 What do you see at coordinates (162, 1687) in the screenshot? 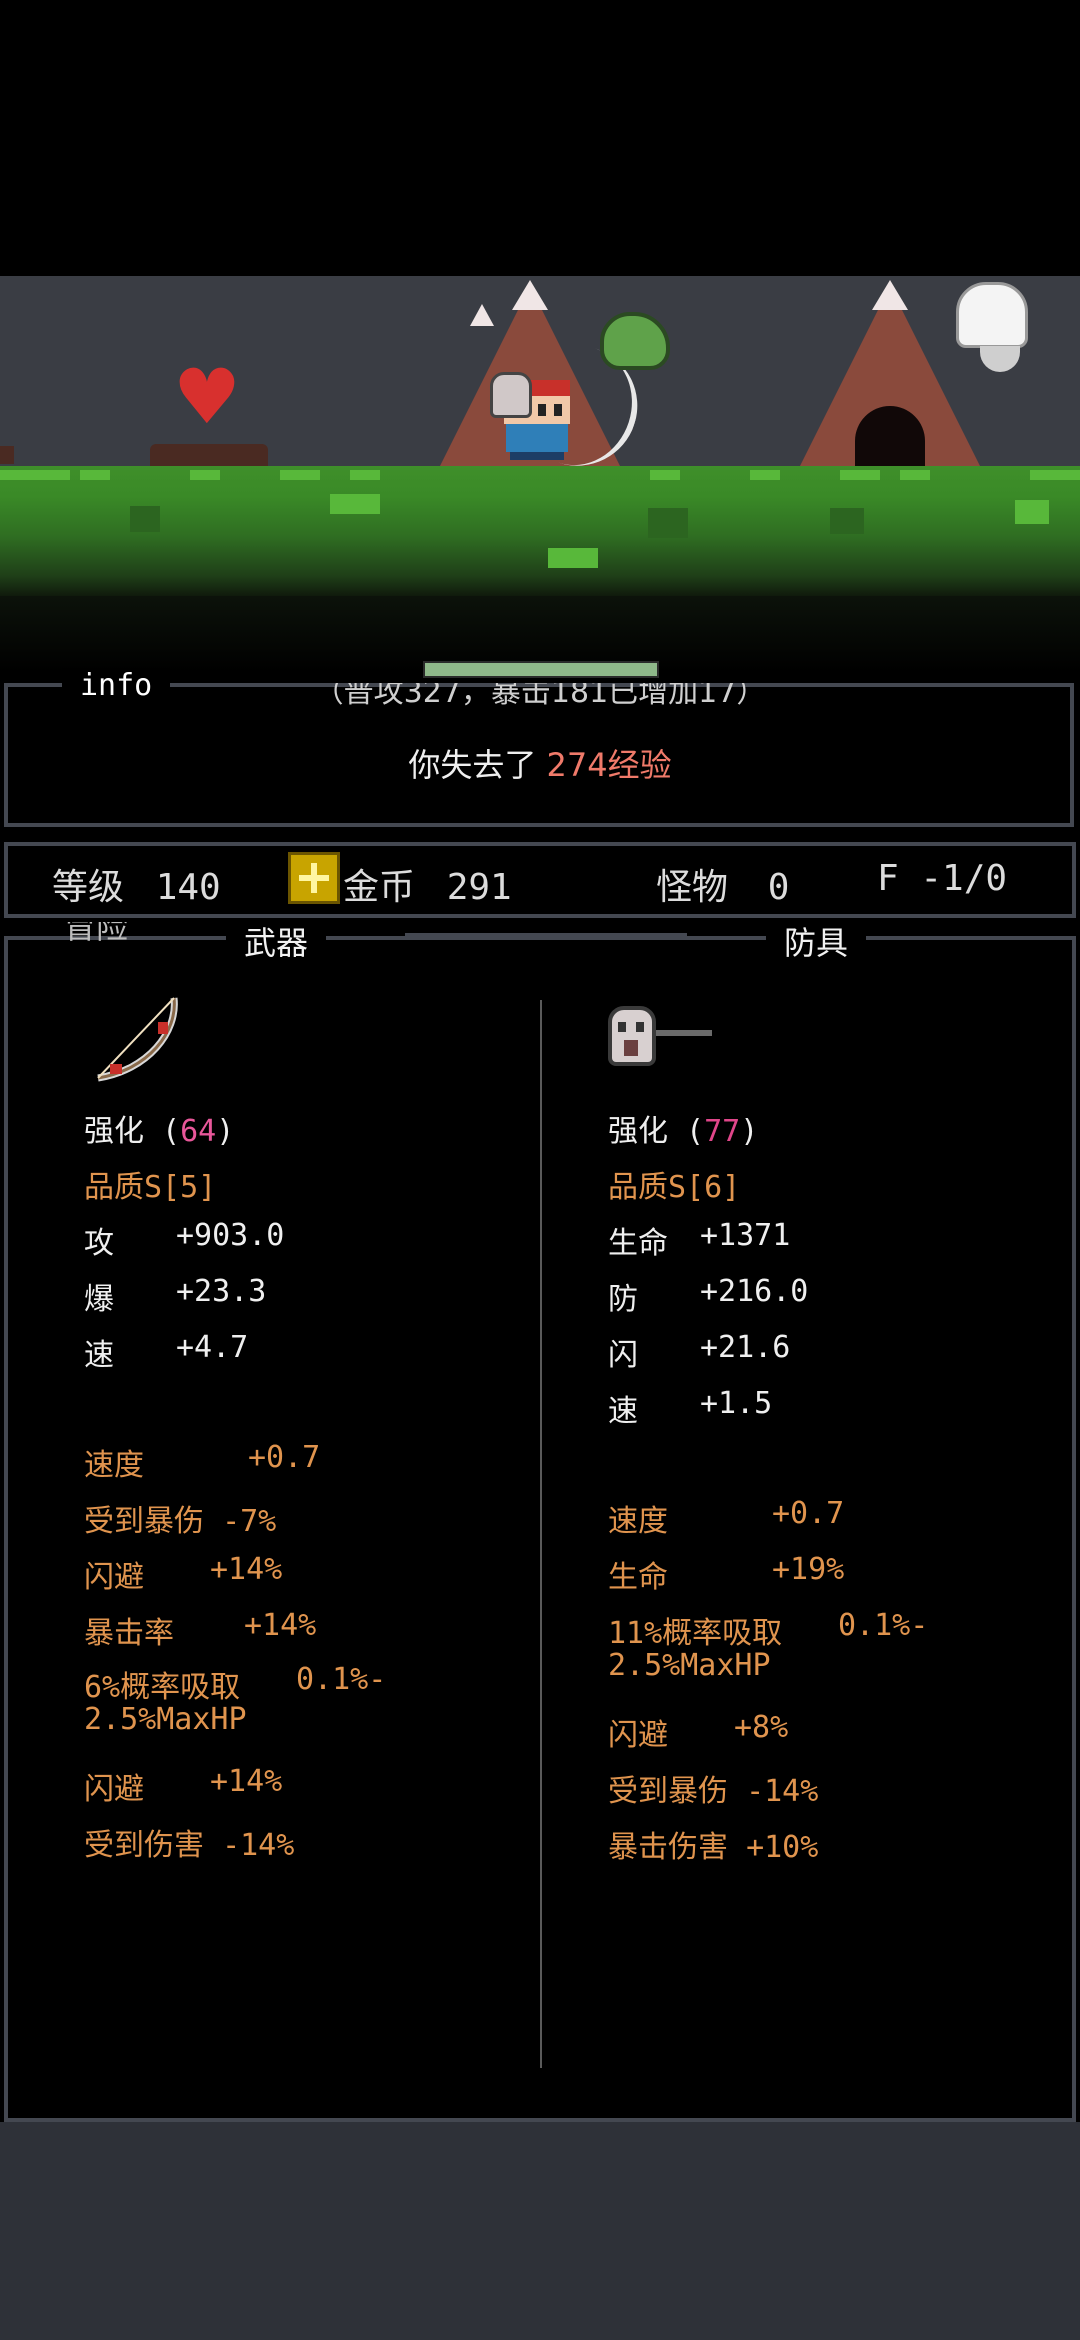
I see `affix-label: 6%概率吸取` at bounding box center [162, 1687].